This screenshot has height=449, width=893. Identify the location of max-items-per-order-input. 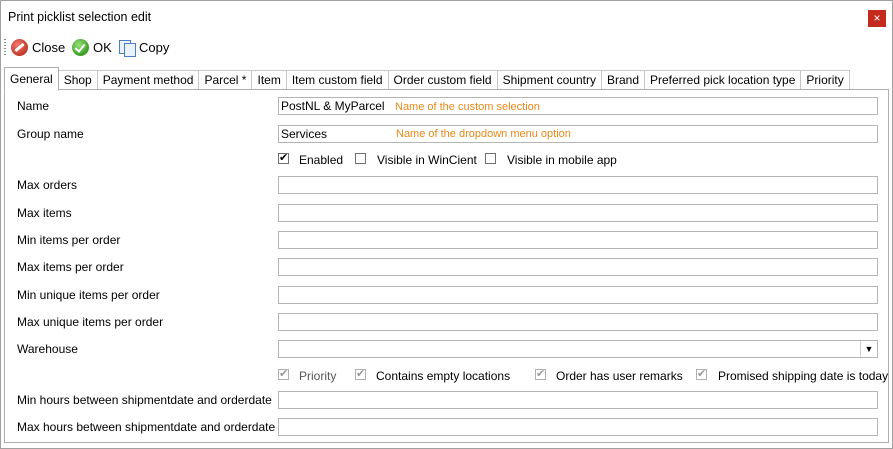
(578, 267).